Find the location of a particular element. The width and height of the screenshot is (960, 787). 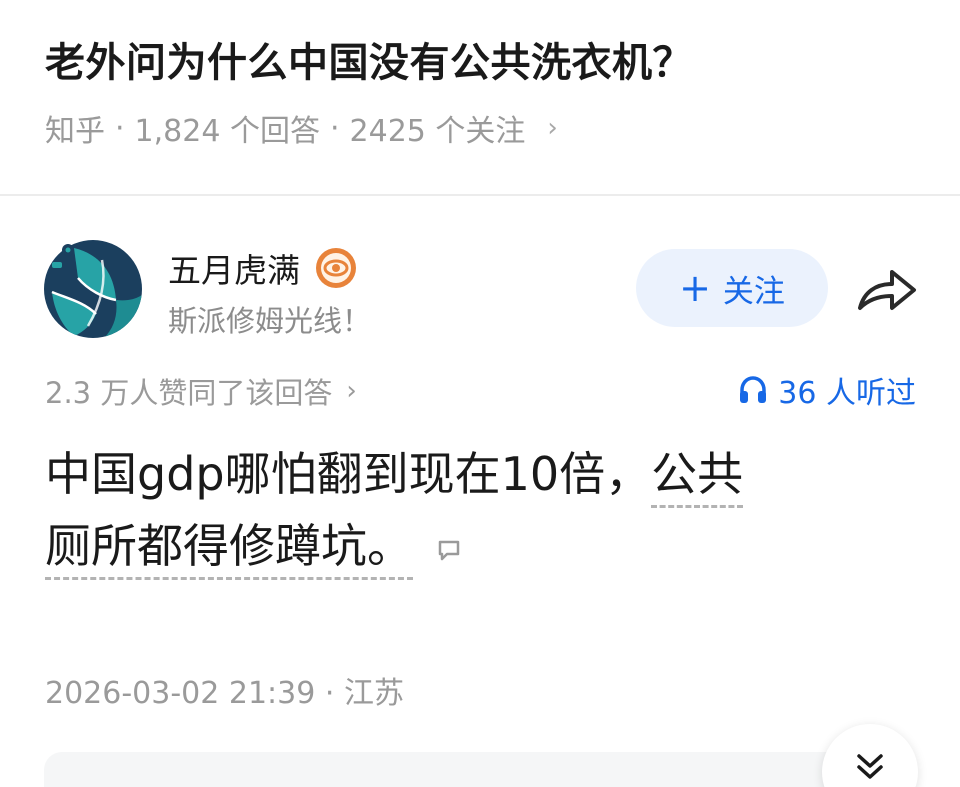

volleyball-avatar-icon is located at coordinates (93, 289).